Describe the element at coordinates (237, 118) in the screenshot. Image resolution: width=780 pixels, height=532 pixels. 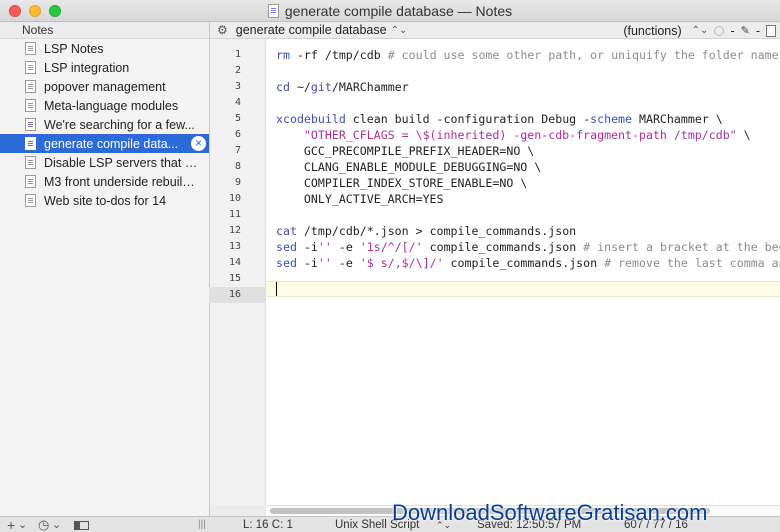
I see `line-number: 5` at that location.